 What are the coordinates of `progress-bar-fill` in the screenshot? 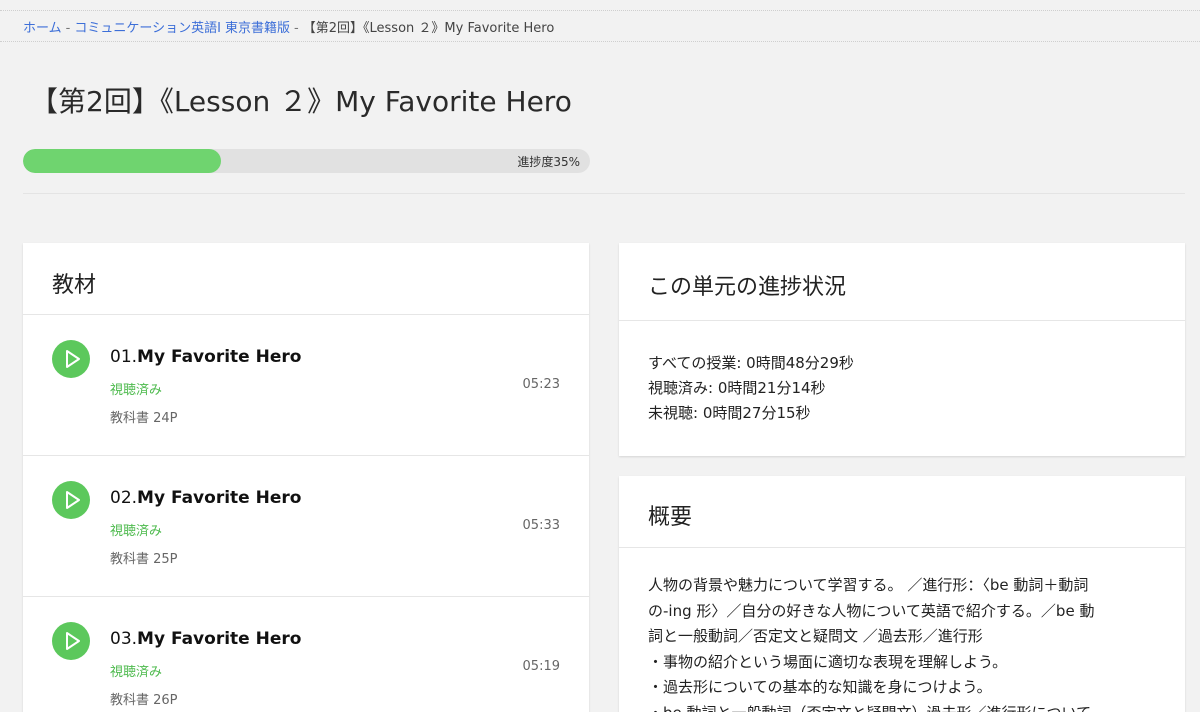 It's located at (122, 161).